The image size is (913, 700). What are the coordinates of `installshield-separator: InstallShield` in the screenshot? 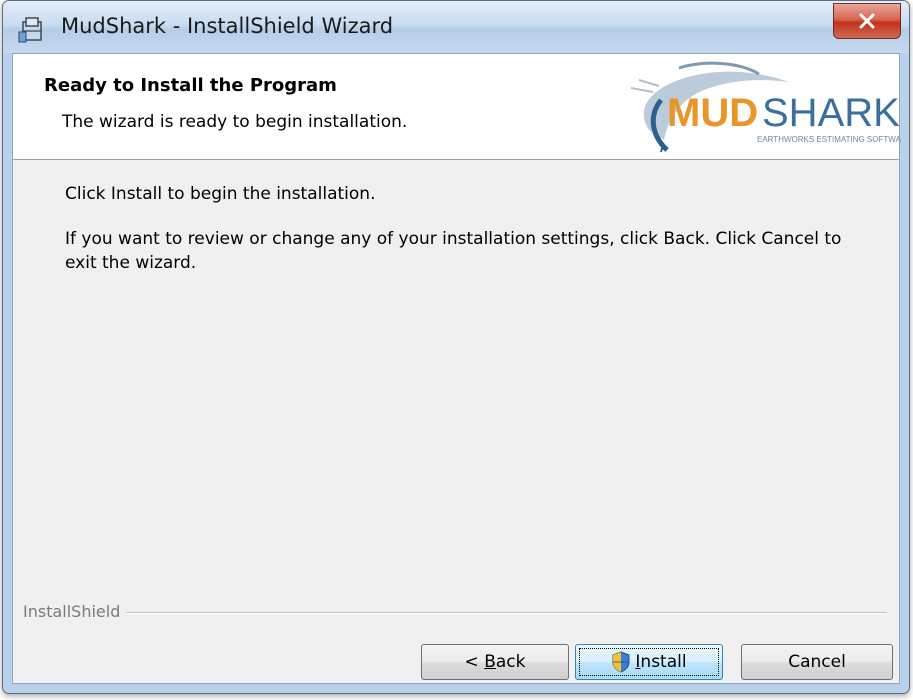 It's located at (455, 612).